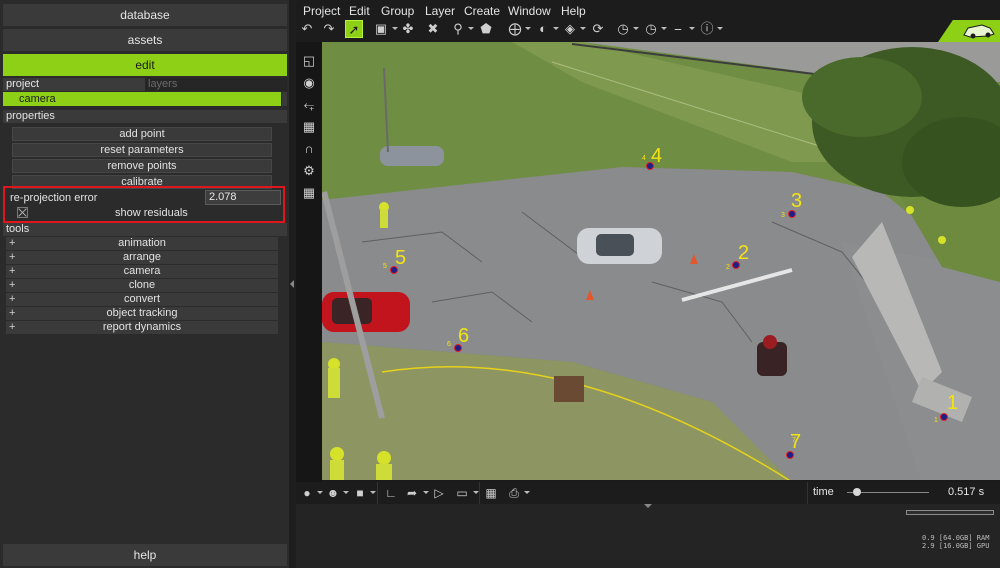 Image resolution: width=1000 pixels, height=568 pixels. I want to click on camera-view-icon: ◱, so click(309, 61).